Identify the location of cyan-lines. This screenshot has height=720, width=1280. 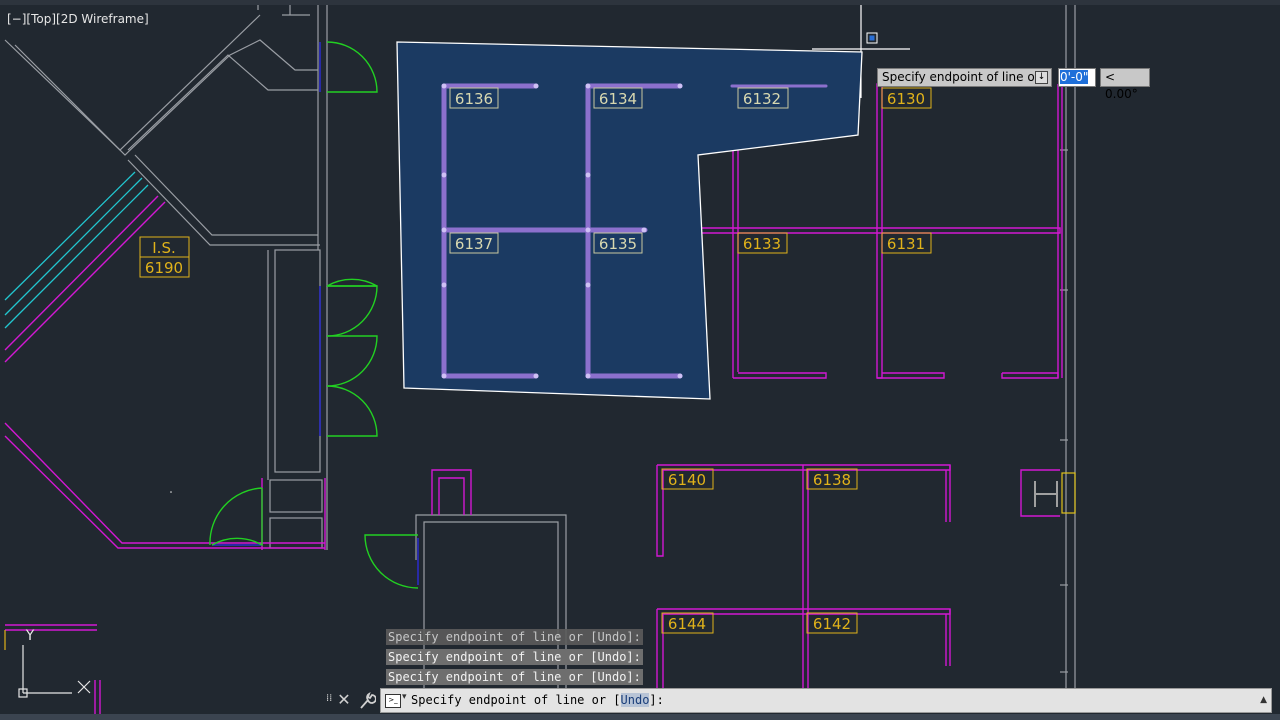
(76, 250).